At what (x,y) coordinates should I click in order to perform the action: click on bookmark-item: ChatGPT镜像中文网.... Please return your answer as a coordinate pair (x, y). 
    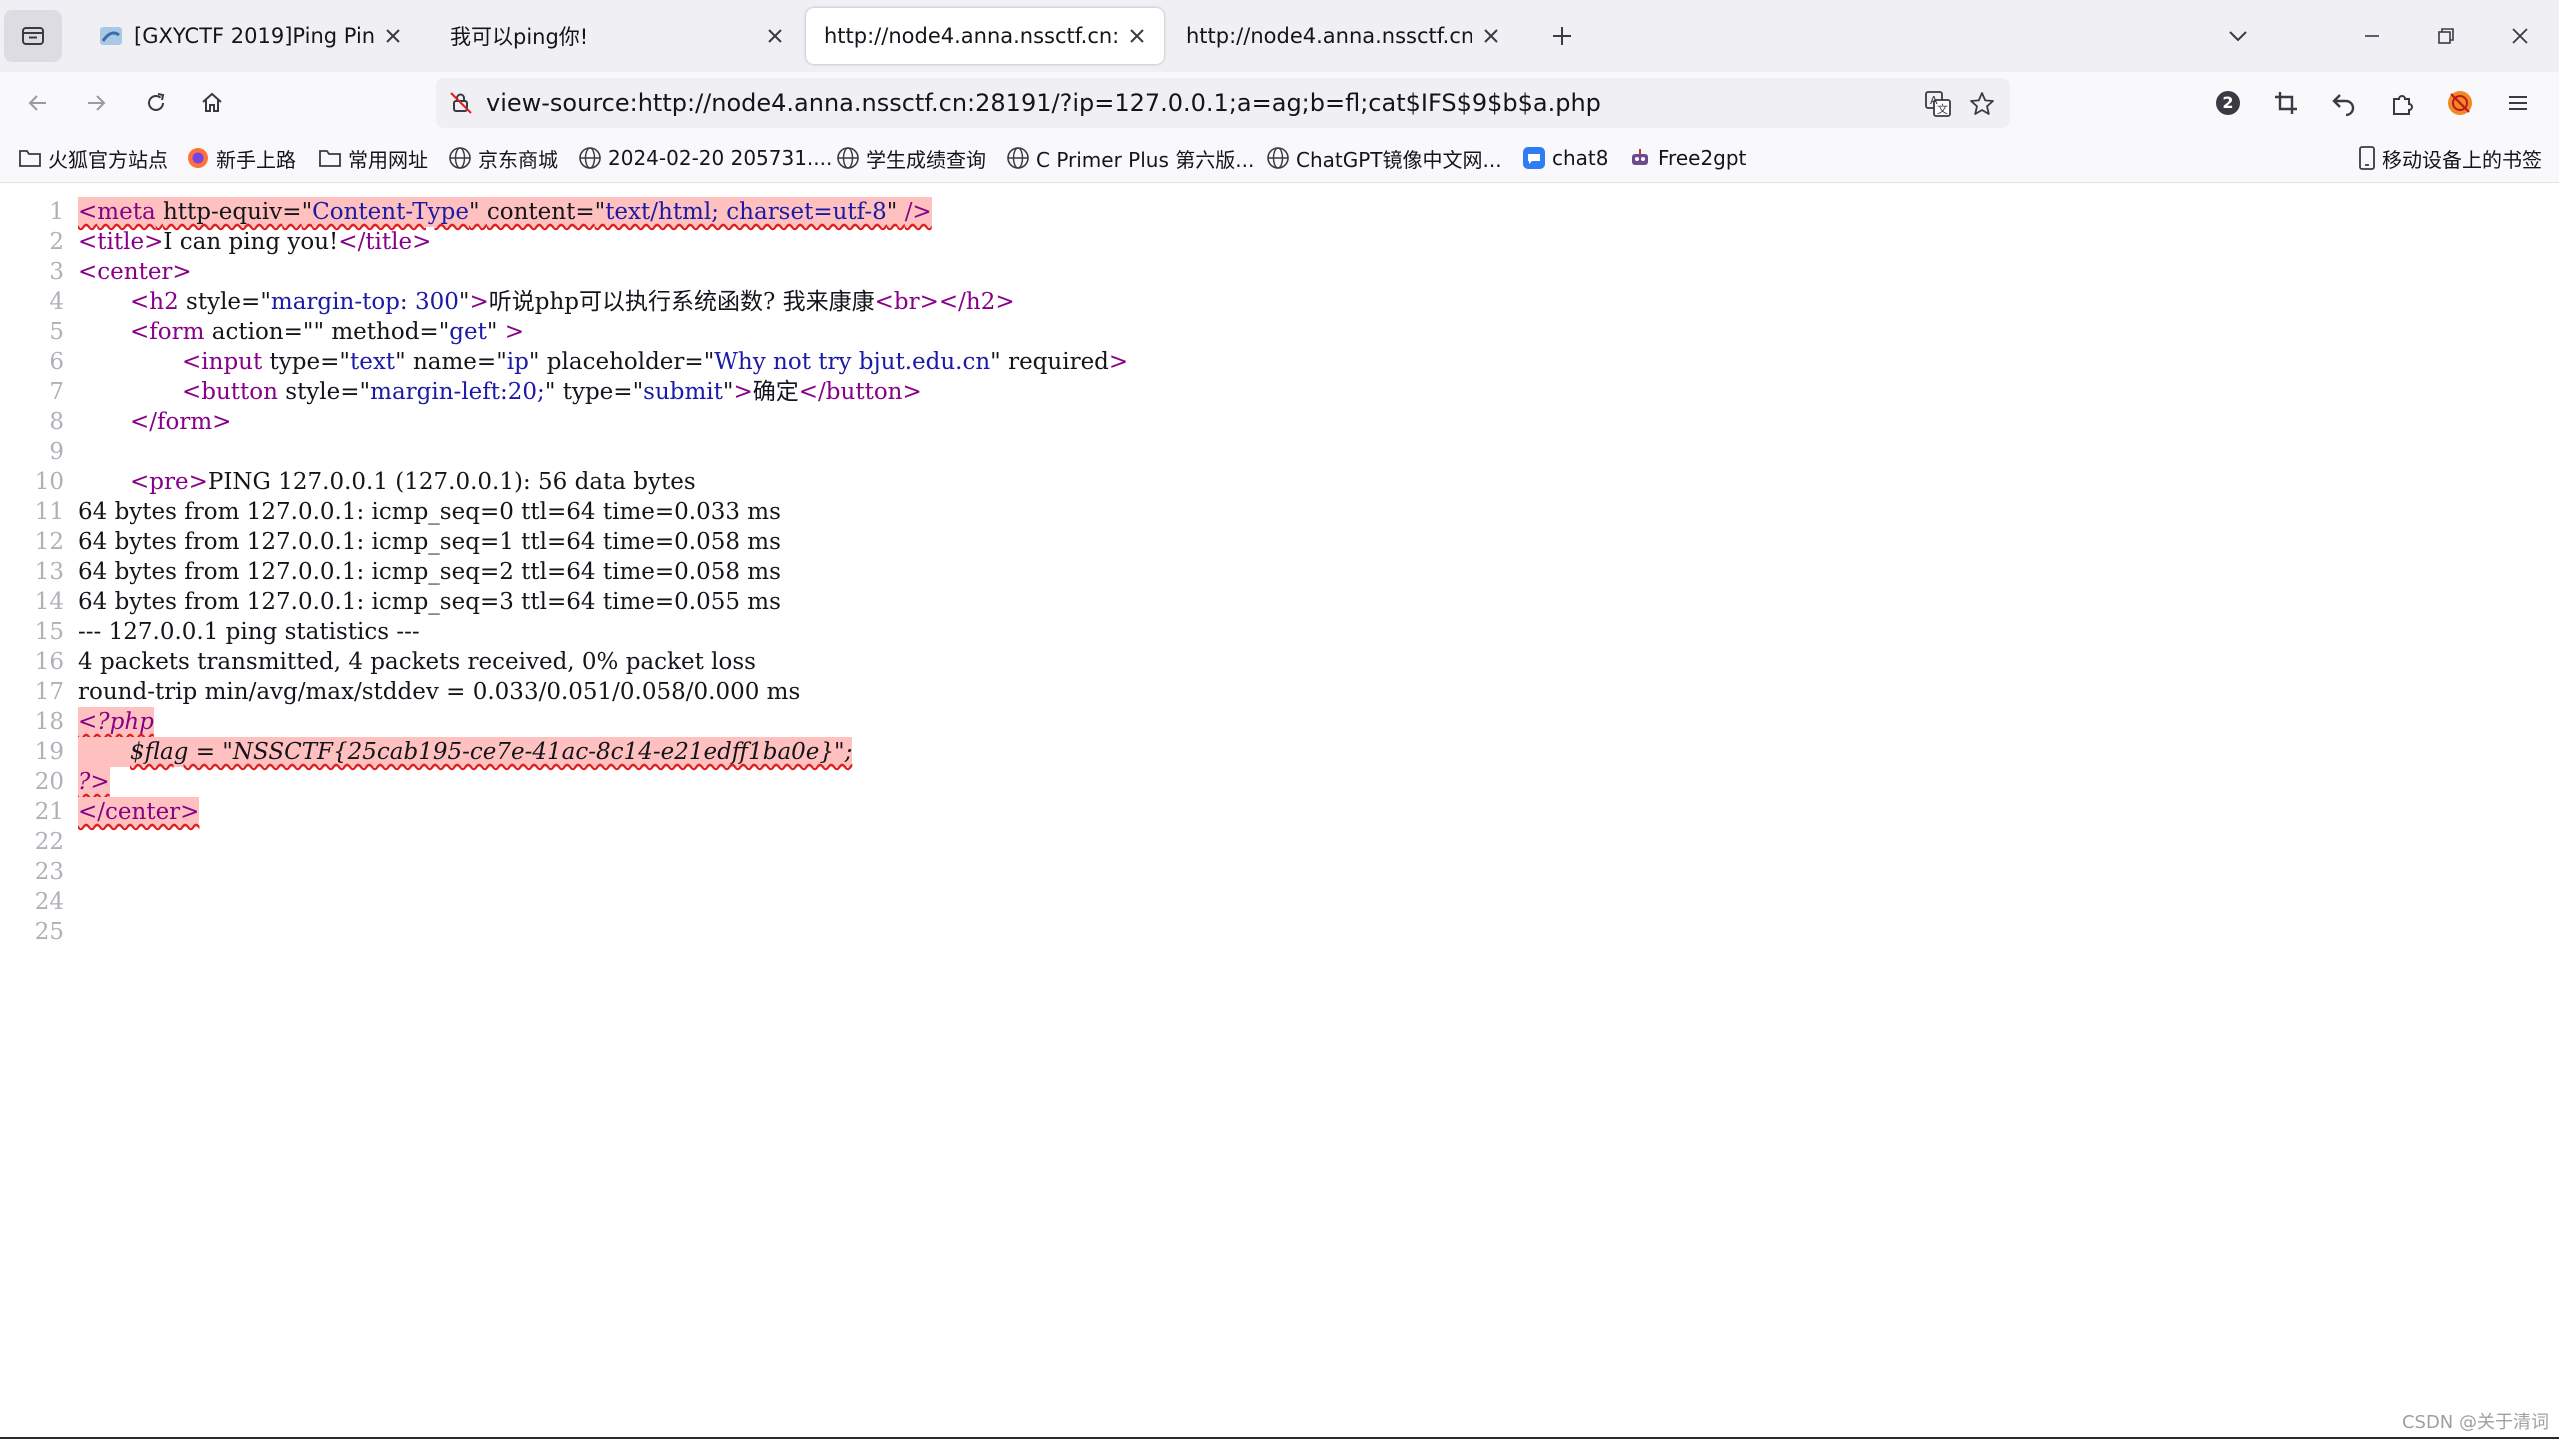
    Looking at the image, I should click on (1384, 158).